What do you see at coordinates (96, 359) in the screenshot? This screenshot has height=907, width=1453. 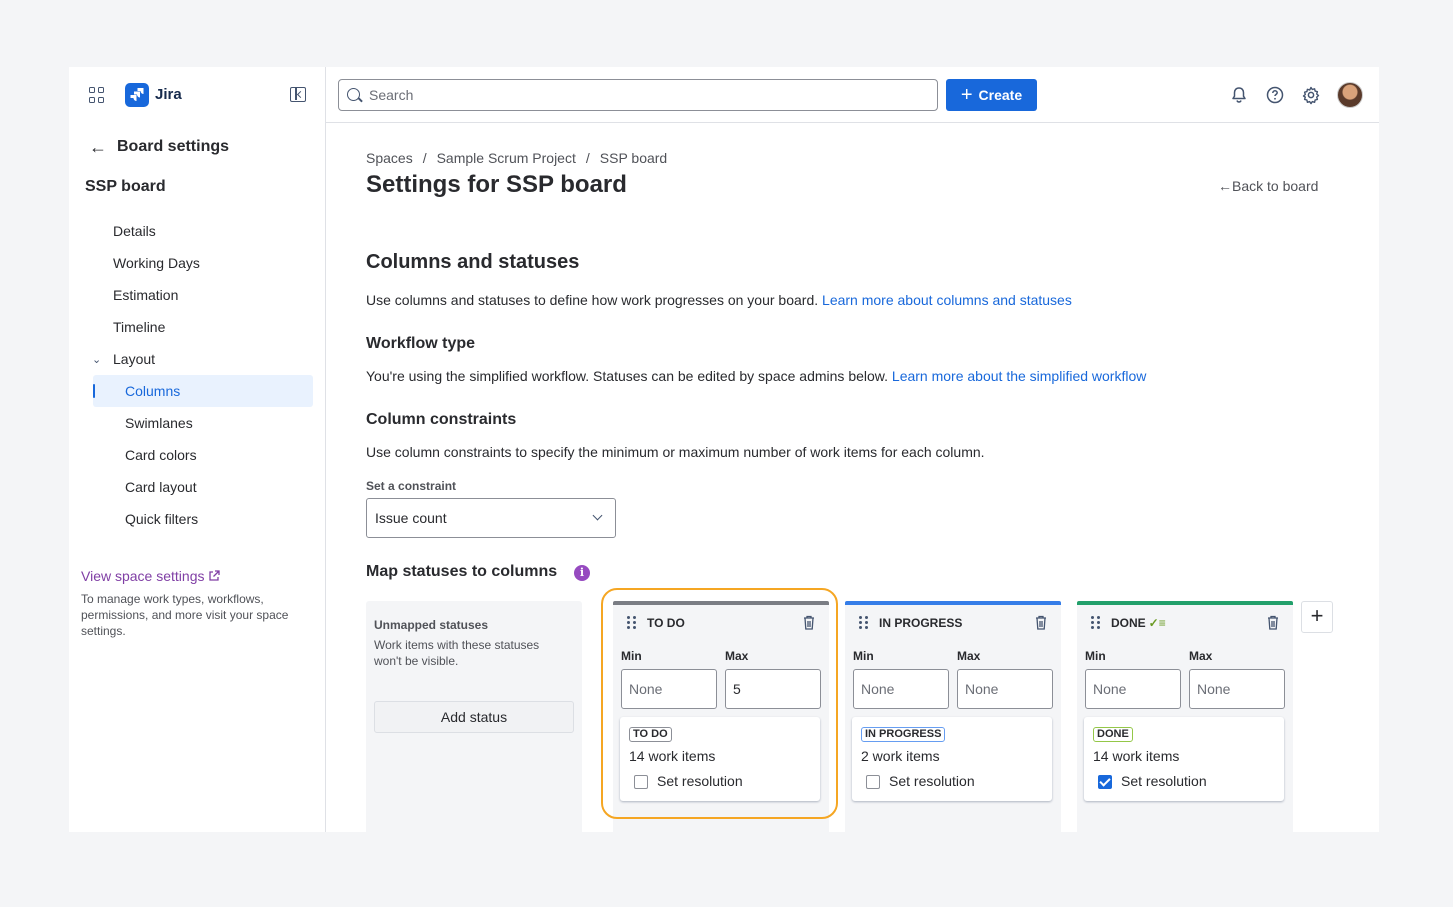 I see `chevron-down-icon: ⌄` at bounding box center [96, 359].